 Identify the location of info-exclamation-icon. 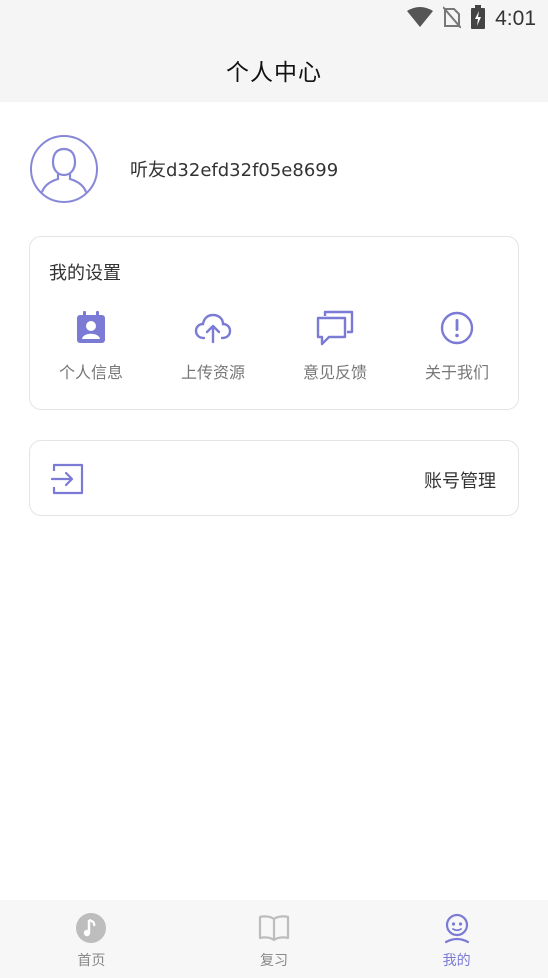
(457, 328).